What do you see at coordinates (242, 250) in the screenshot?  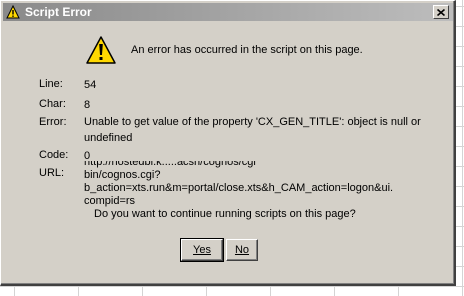 I see `no-button: No` at bounding box center [242, 250].